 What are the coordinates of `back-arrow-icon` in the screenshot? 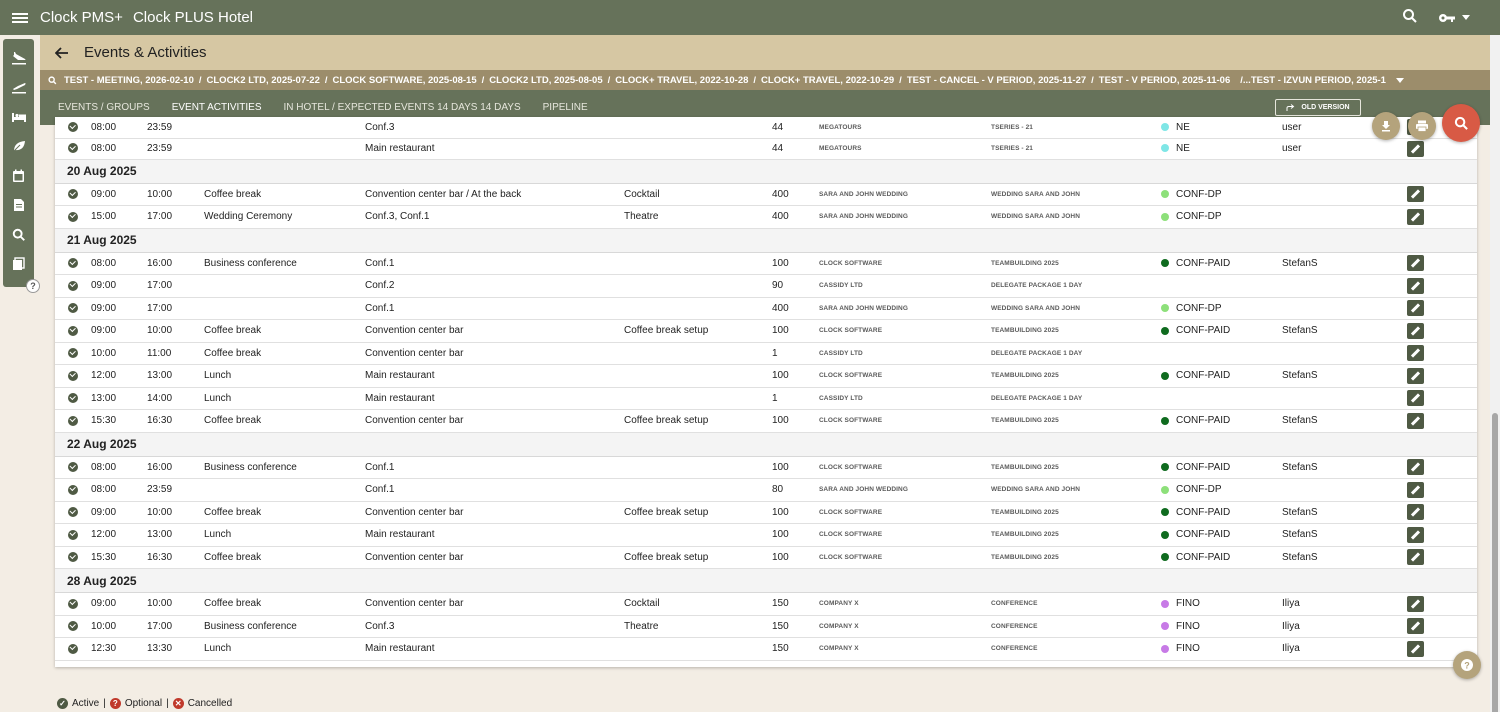 It's located at (62, 52).